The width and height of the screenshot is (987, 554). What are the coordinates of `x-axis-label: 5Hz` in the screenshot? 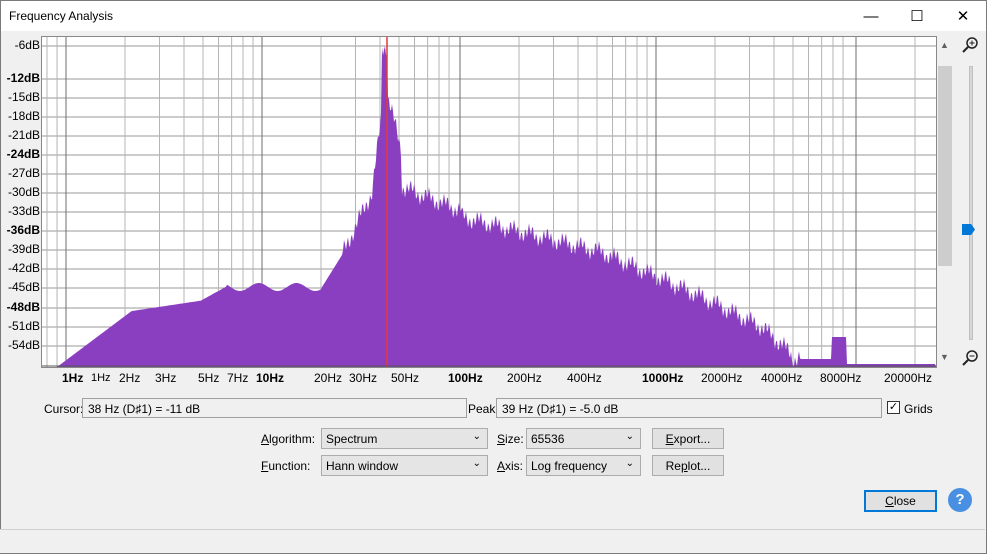 It's located at (209, 378).